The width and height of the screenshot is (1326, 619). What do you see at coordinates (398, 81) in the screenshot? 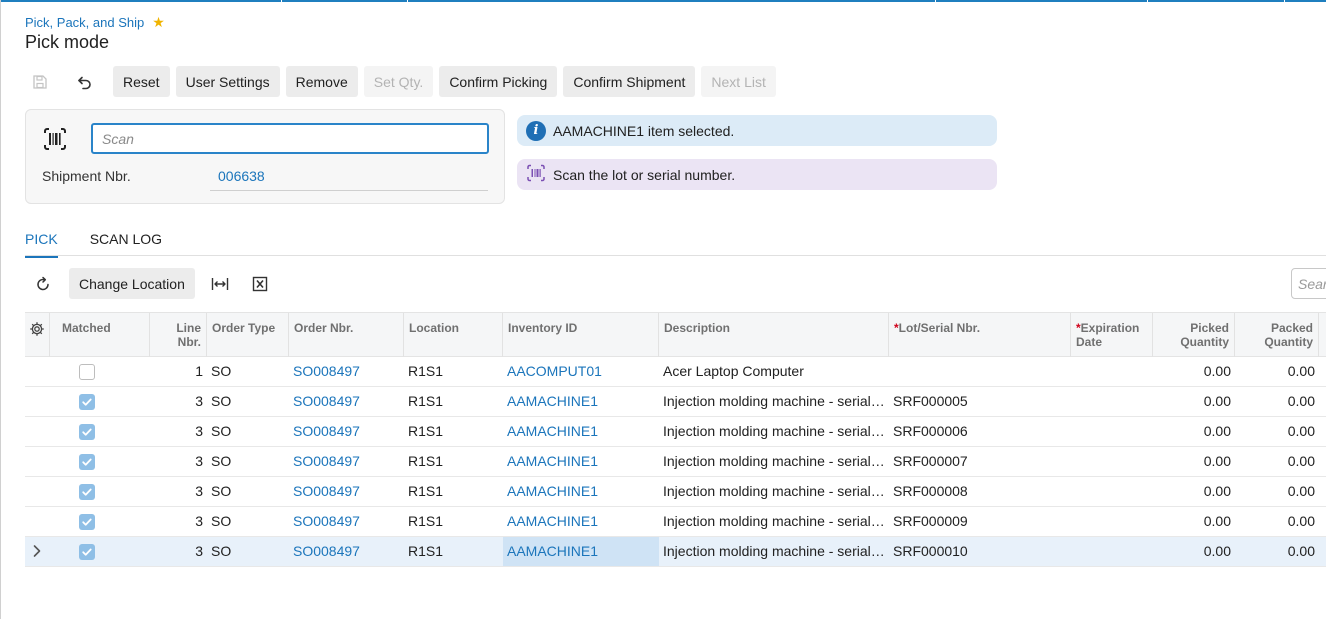
I see `set-qty-button: Set Qty.` at bounding box center [398, 81].